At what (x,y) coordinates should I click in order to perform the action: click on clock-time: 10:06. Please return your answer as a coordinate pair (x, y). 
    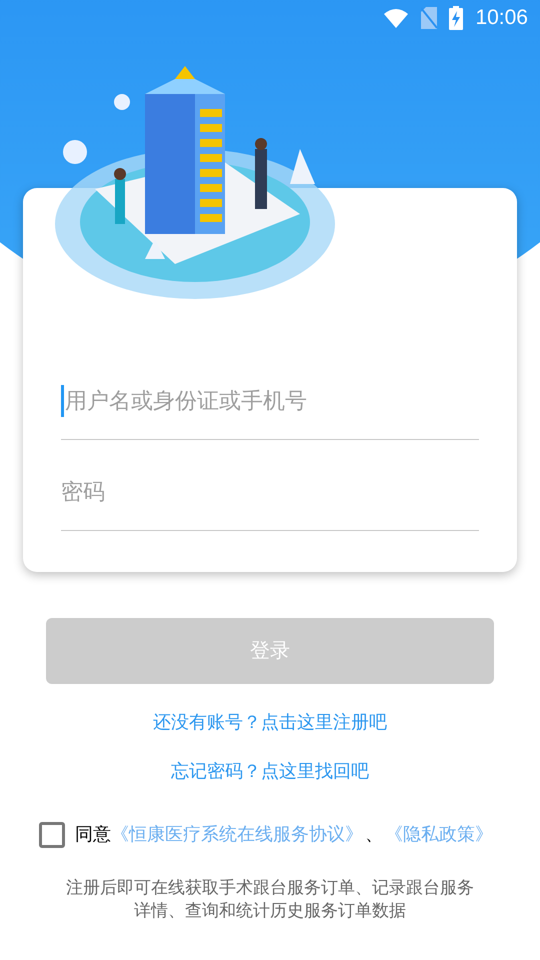
    Looking at the image, I should click on (501, 18).